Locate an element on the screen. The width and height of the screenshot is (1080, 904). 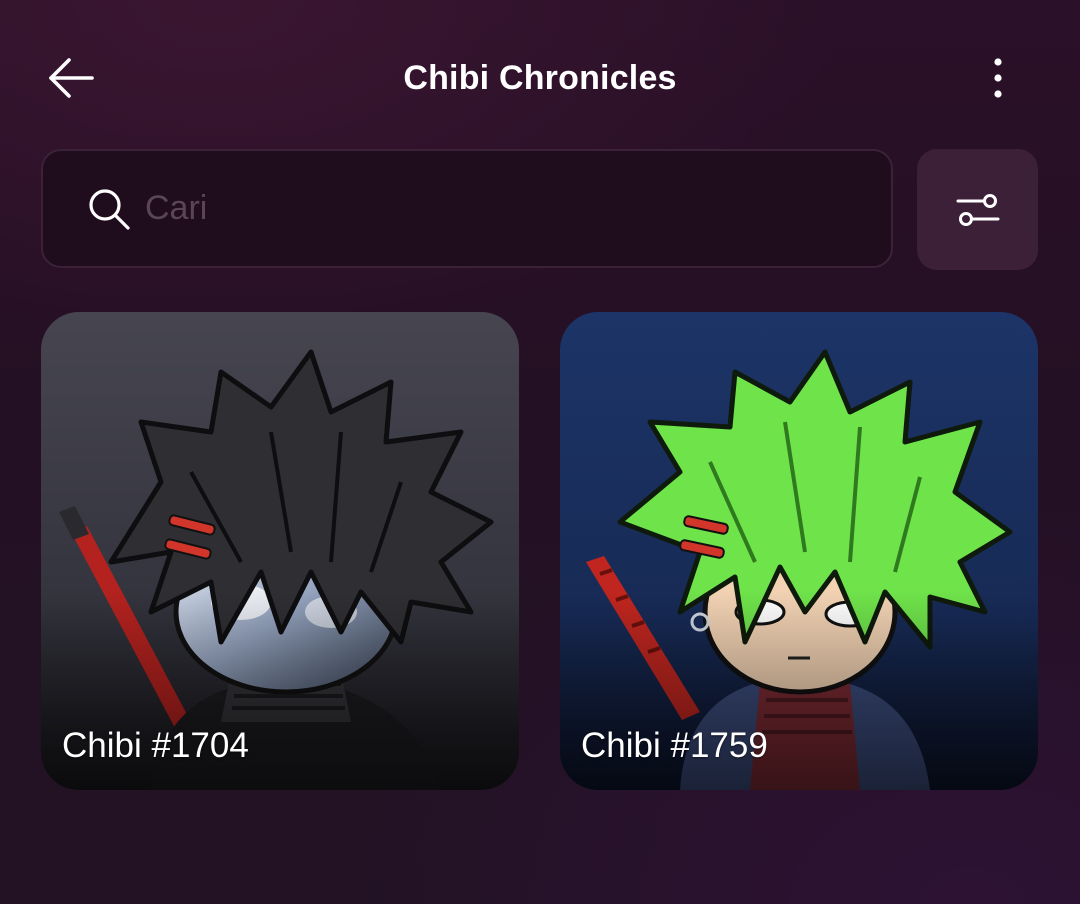
page-title: Chibi Chronicles is located at coordinates (540, 78).